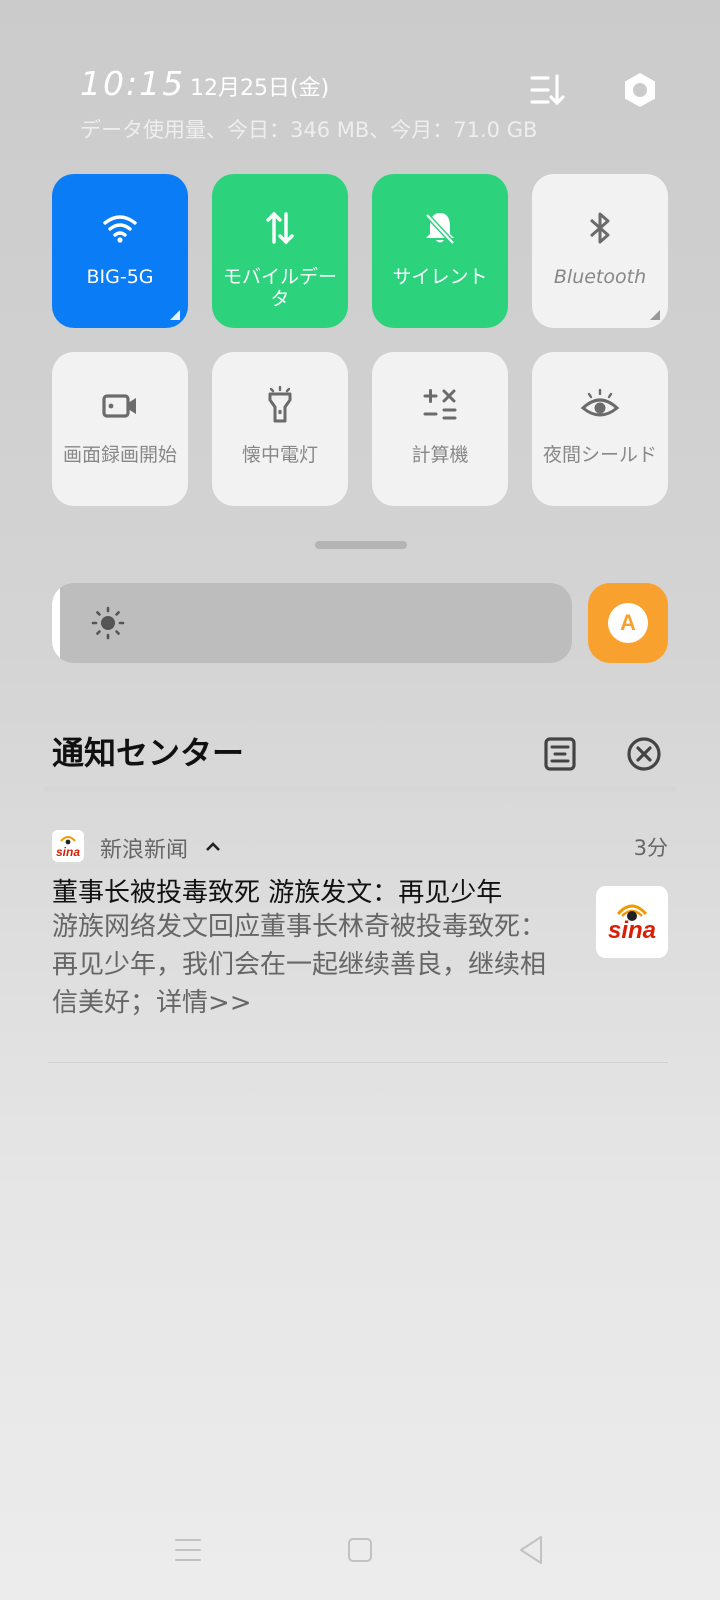 Image resolution: width=720 pixels, height=1600 pixels. I want to click on manage-notifications-icon, so click(560, 754).